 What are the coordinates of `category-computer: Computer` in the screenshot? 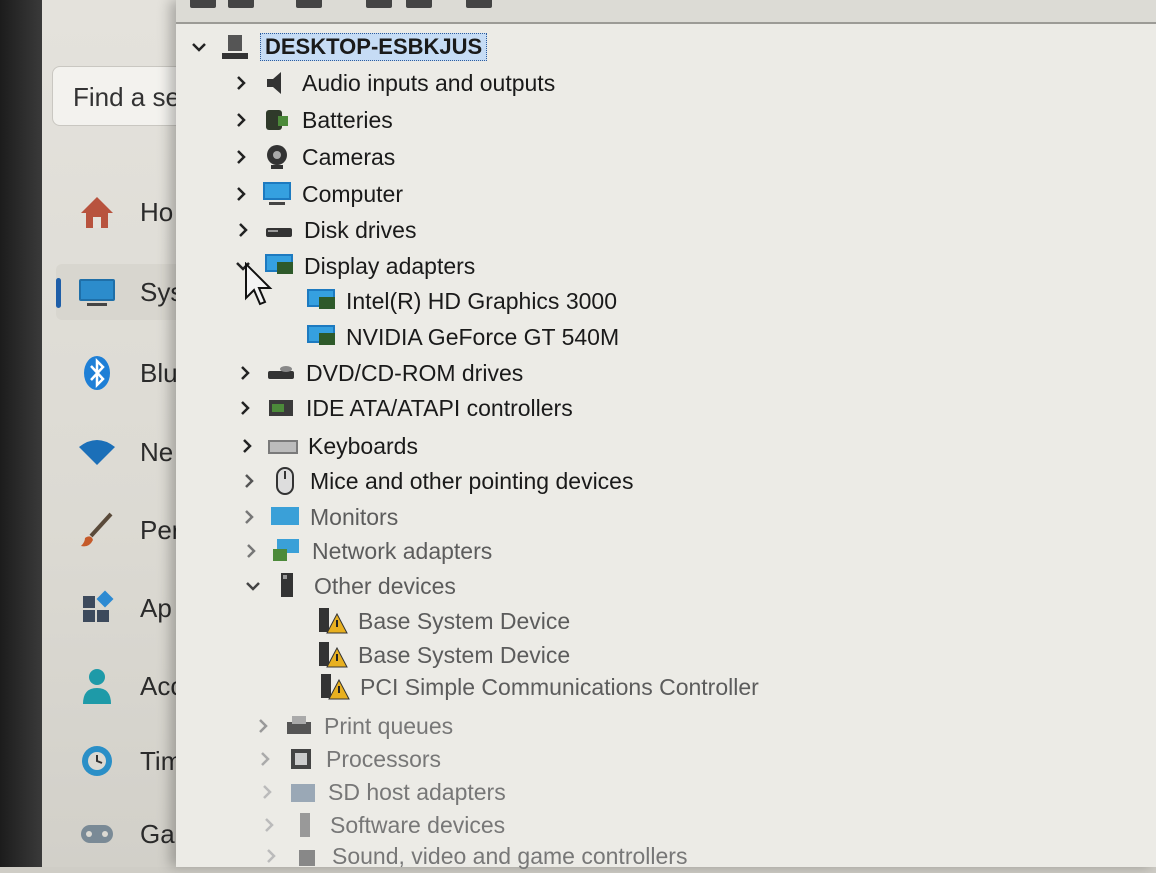 It's located at (316, 194).